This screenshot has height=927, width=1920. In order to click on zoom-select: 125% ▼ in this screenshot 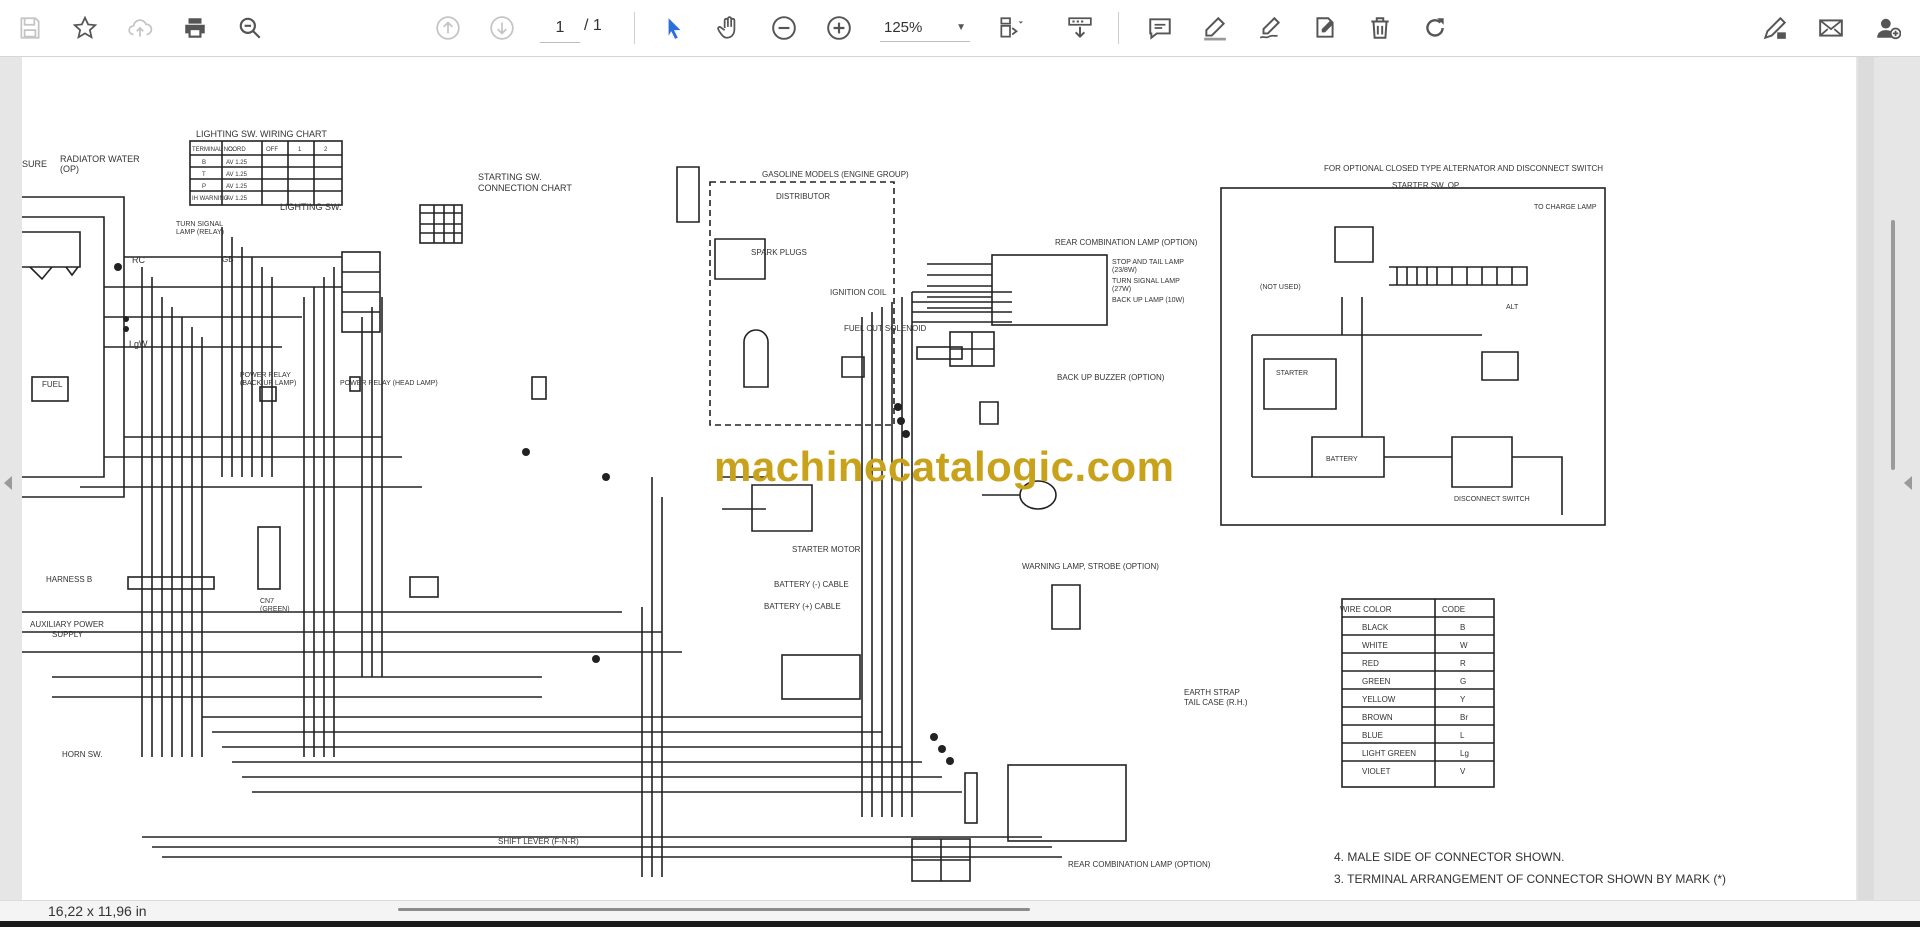, I will do `click(925, 28)`.